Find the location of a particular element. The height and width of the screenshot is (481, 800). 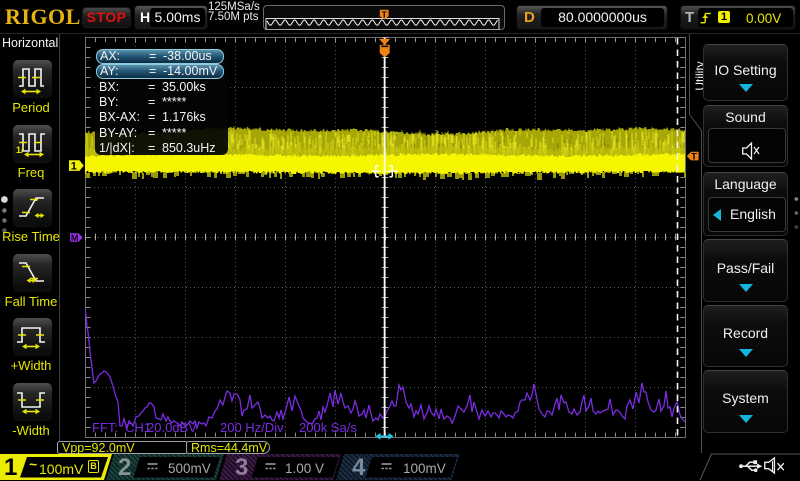

svg-text: M is located at coordinates (75, 238).